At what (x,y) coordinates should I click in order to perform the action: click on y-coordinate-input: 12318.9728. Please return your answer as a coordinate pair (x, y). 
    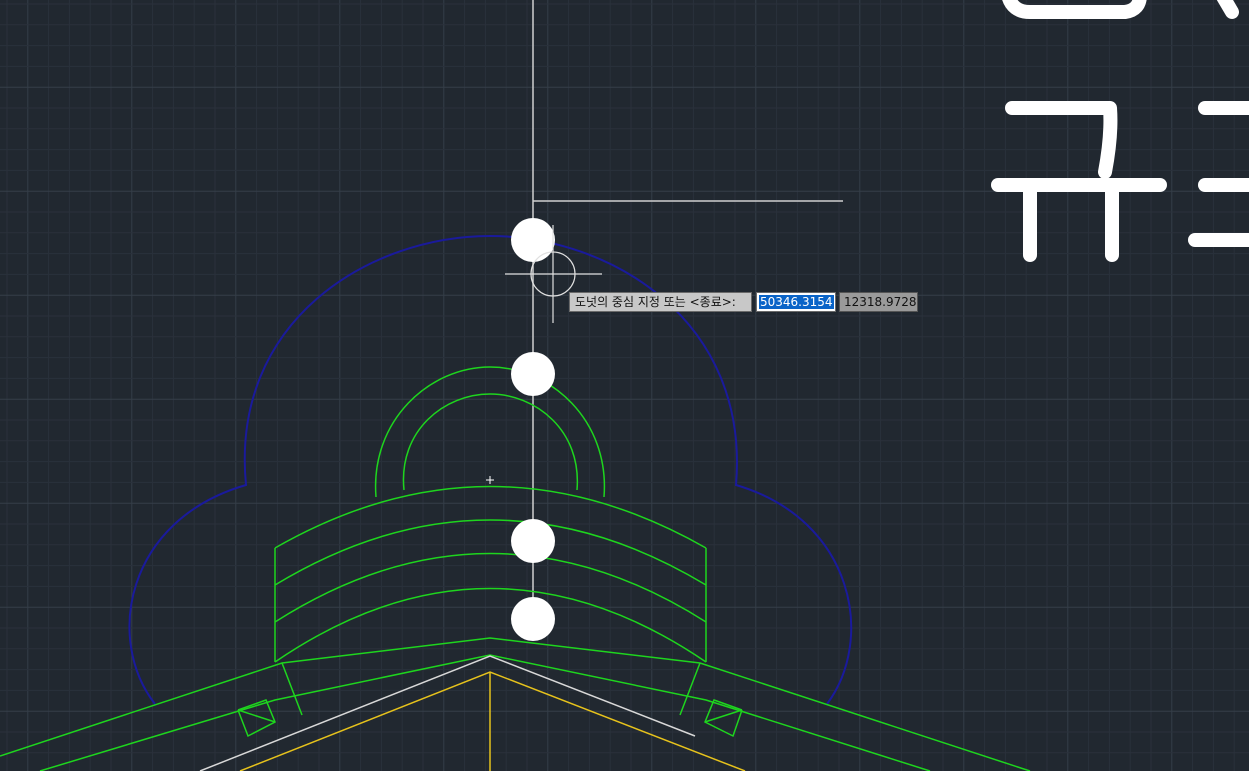
    Looking at the image, I should click on (878, 302).